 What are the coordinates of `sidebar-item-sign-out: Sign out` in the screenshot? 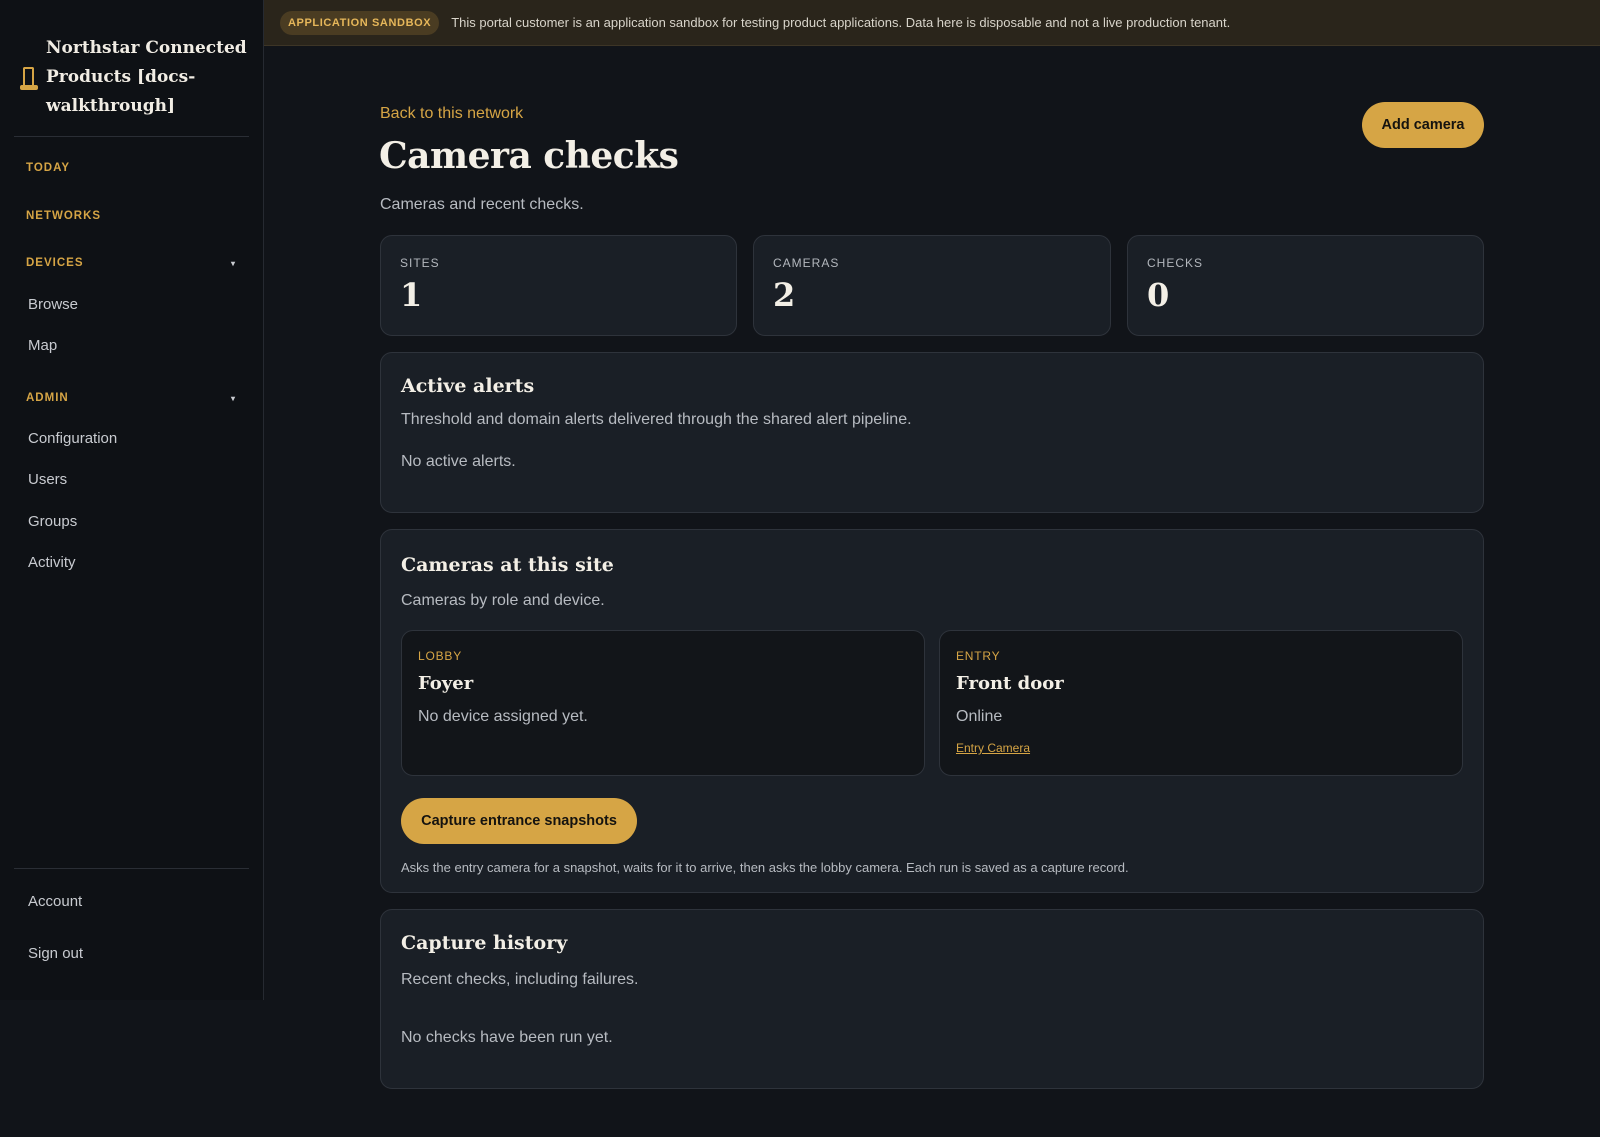 It's located at (55, 953).